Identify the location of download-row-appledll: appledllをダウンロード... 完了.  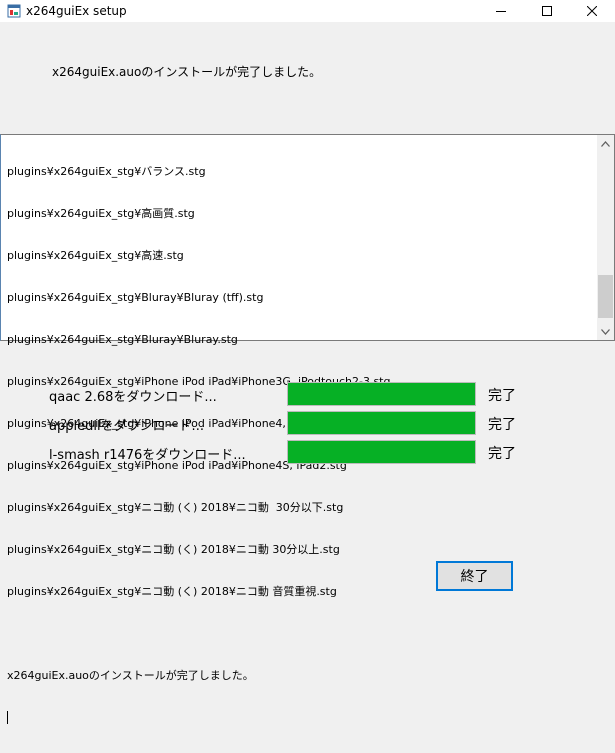
(307, 423).